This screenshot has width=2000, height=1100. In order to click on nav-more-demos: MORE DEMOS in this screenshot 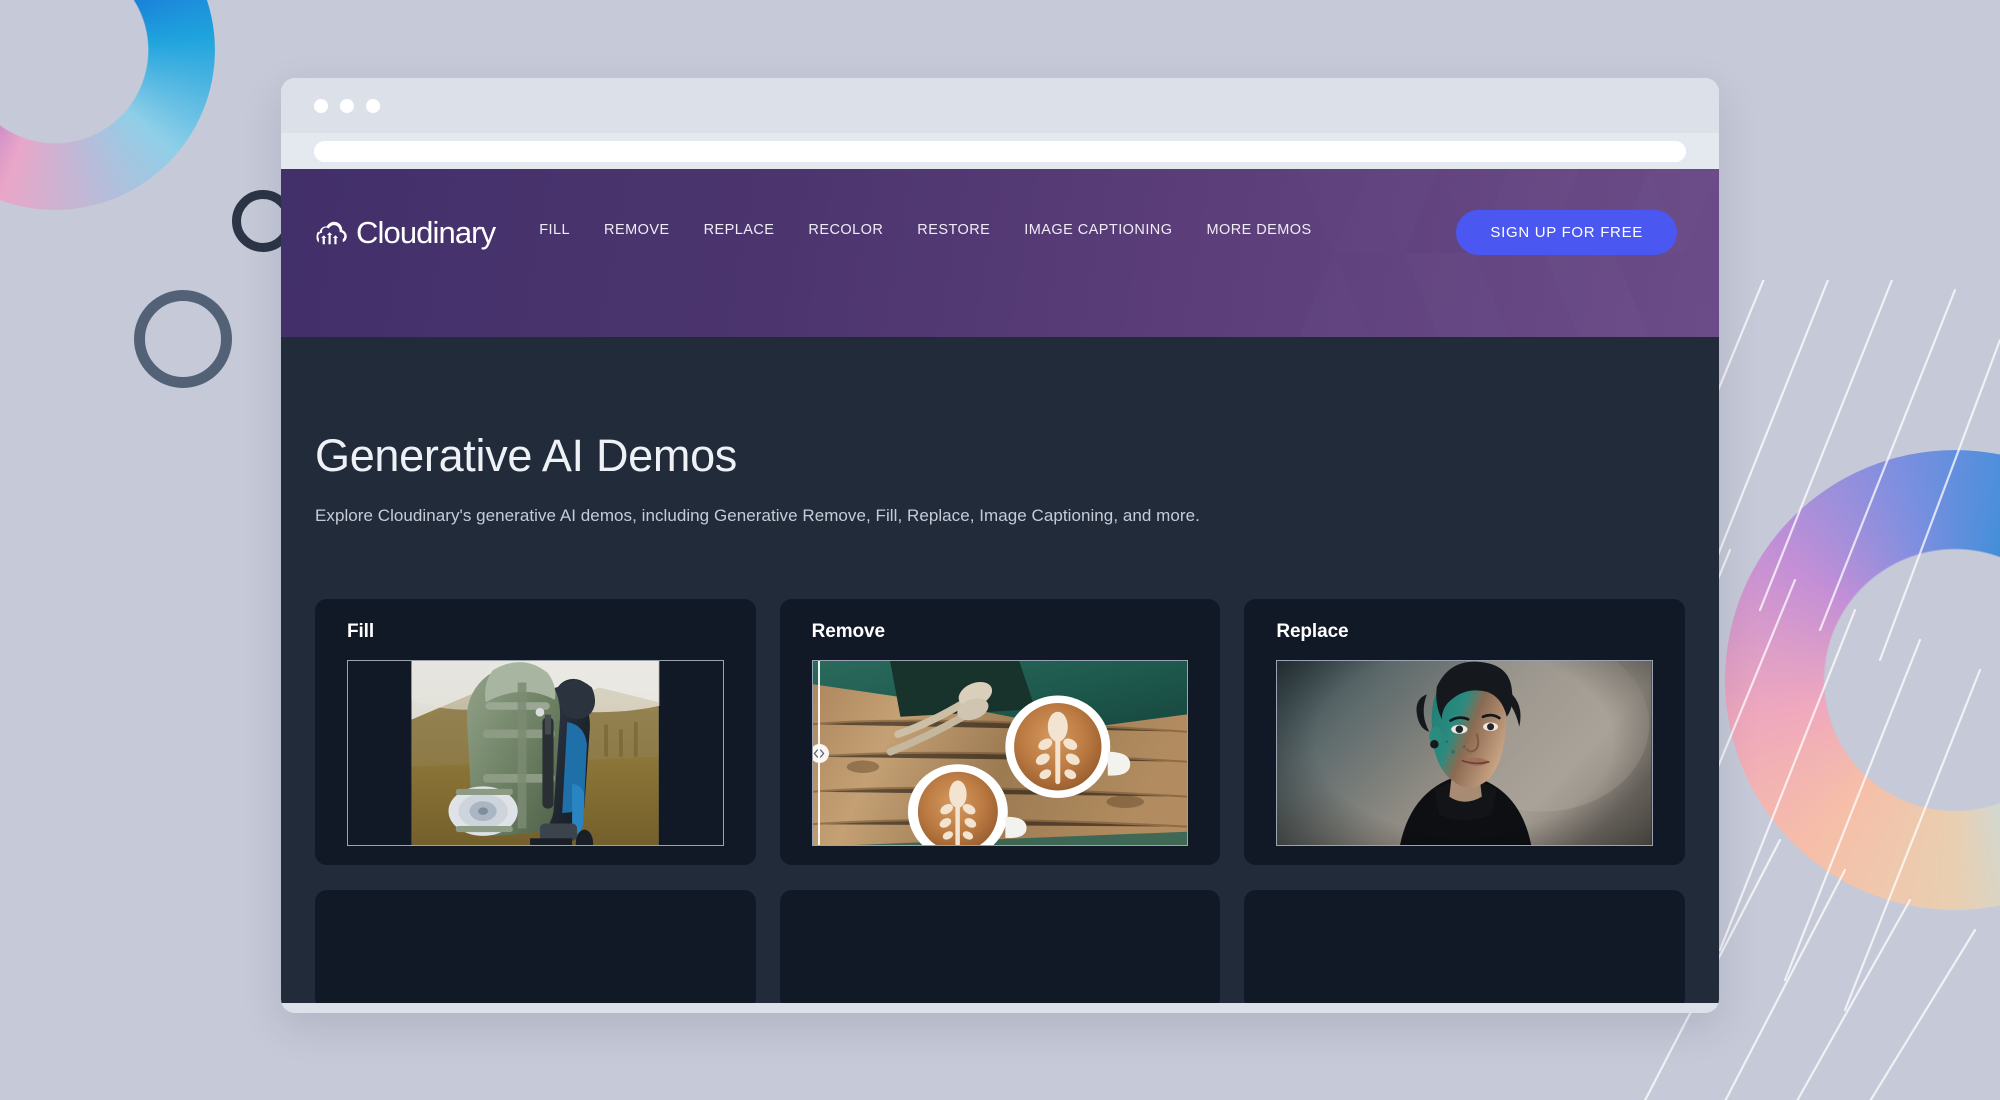, I will do `click(1258, 230)`.